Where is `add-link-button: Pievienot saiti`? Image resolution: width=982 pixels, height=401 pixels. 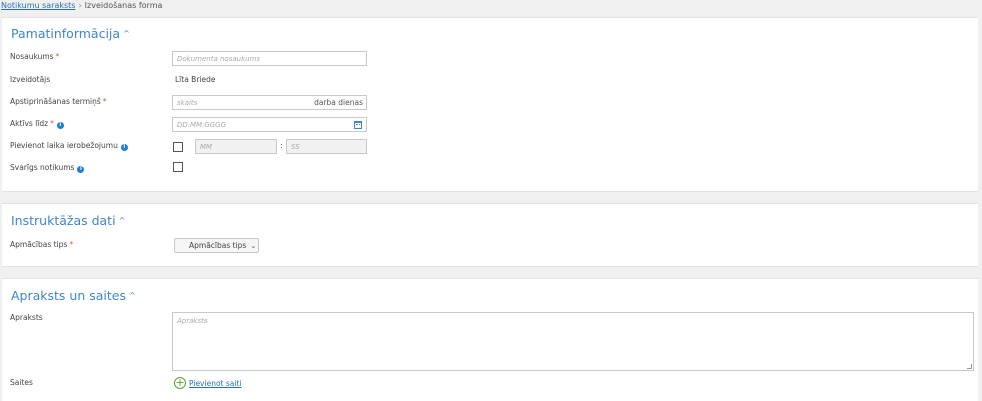
add-link-button: Pievienot saiti is located at coordinates (215, 383).